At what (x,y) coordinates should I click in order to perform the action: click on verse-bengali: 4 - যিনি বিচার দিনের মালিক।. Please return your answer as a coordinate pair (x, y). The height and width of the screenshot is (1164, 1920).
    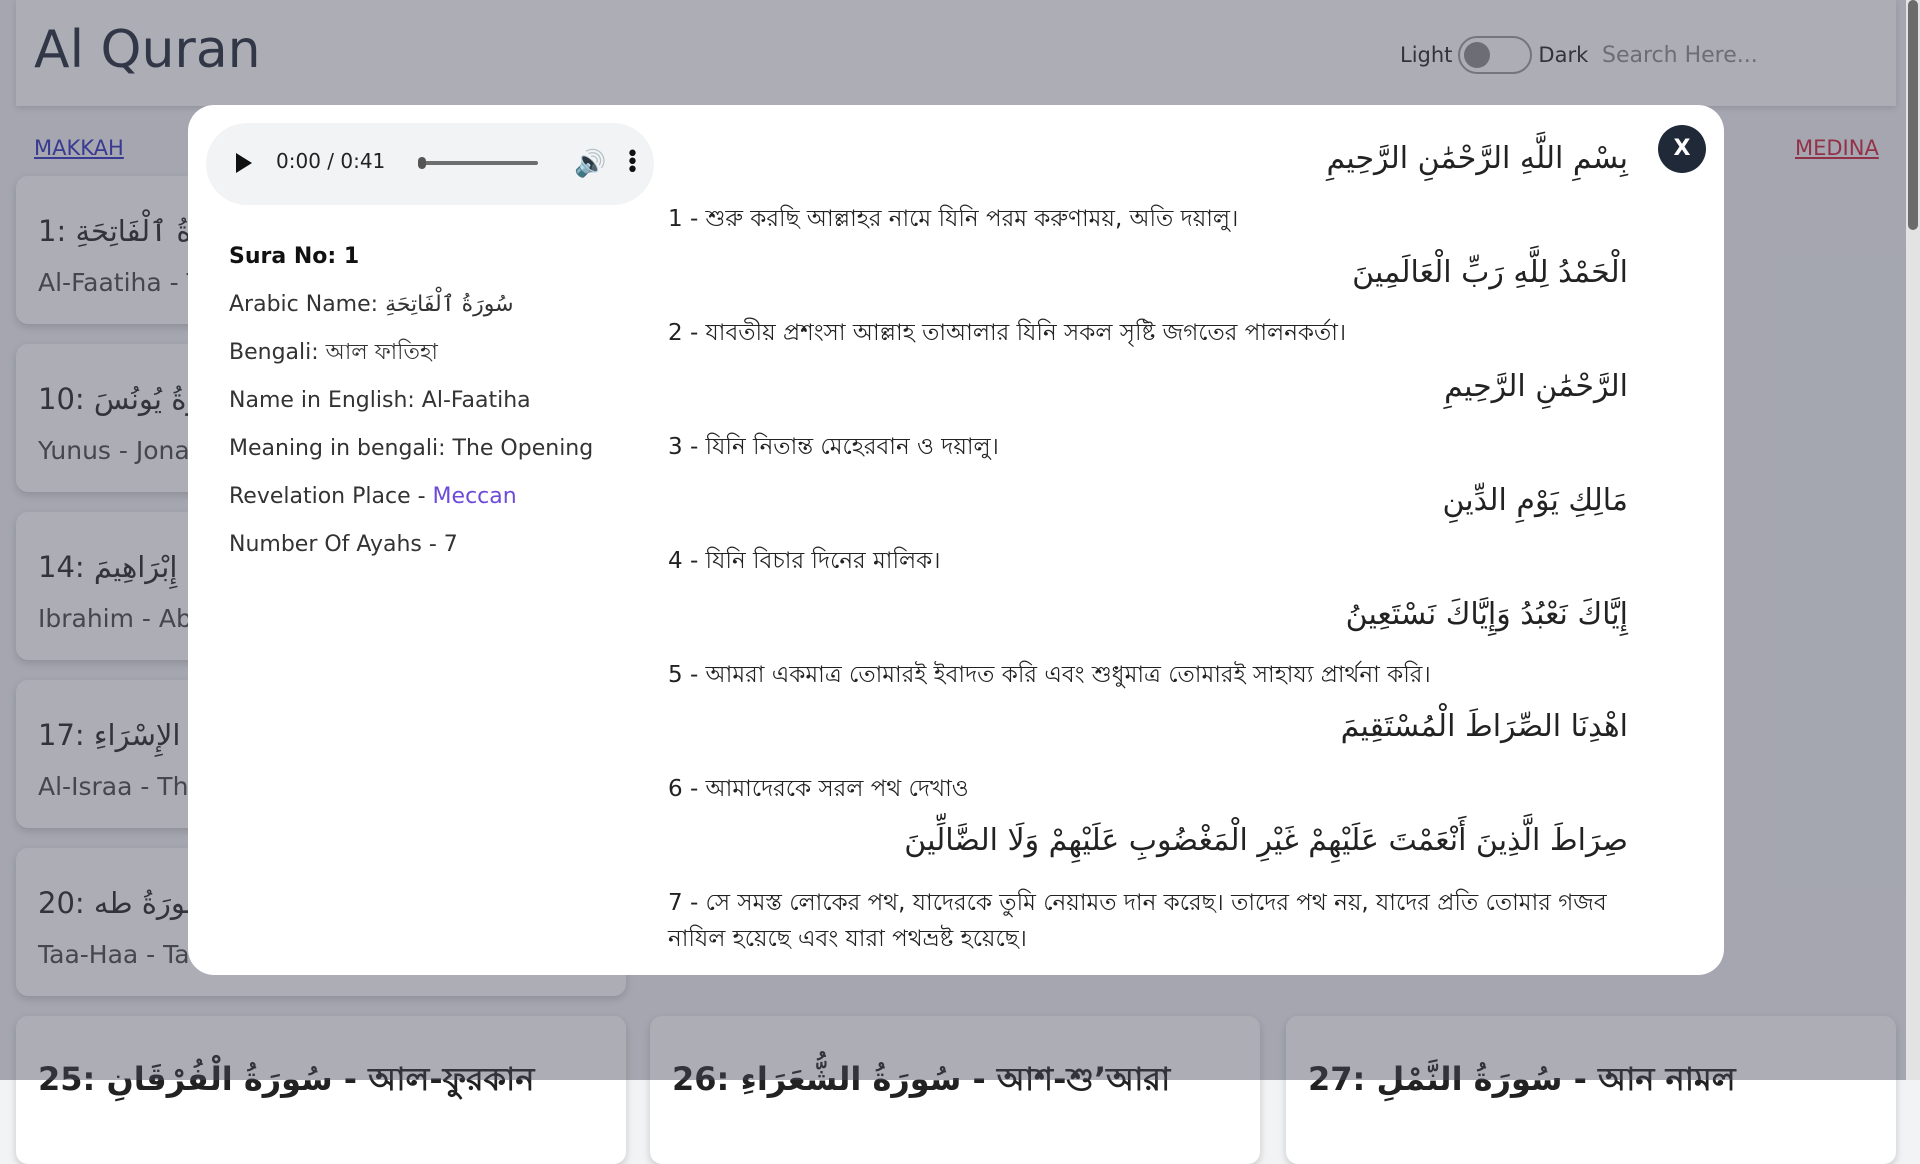
    Looking at the image, I should click on (804, 561).